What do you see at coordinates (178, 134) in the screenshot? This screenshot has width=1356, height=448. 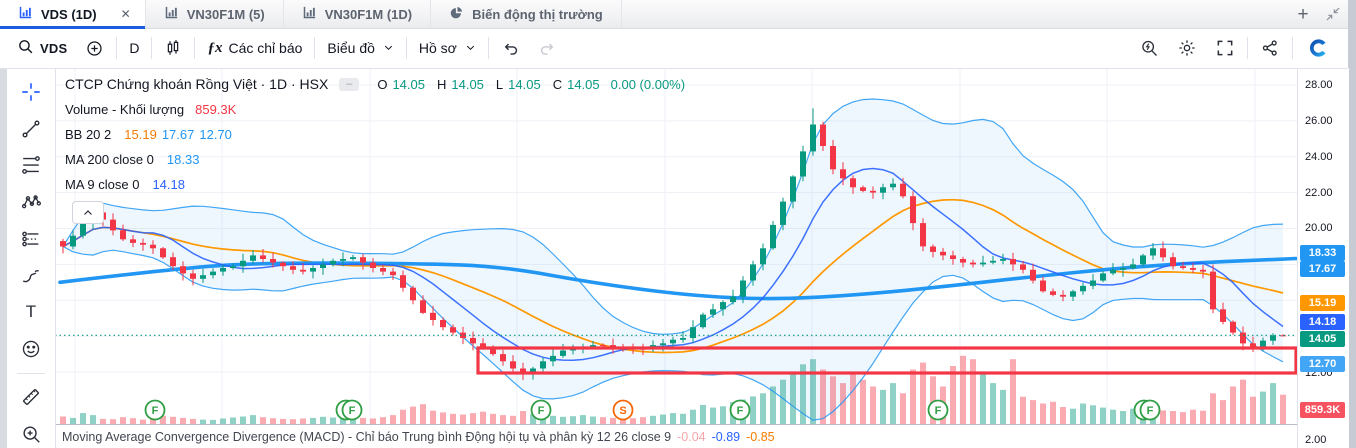 I see `bb-upper-value: 17.67` at bounding box center [178, 134].